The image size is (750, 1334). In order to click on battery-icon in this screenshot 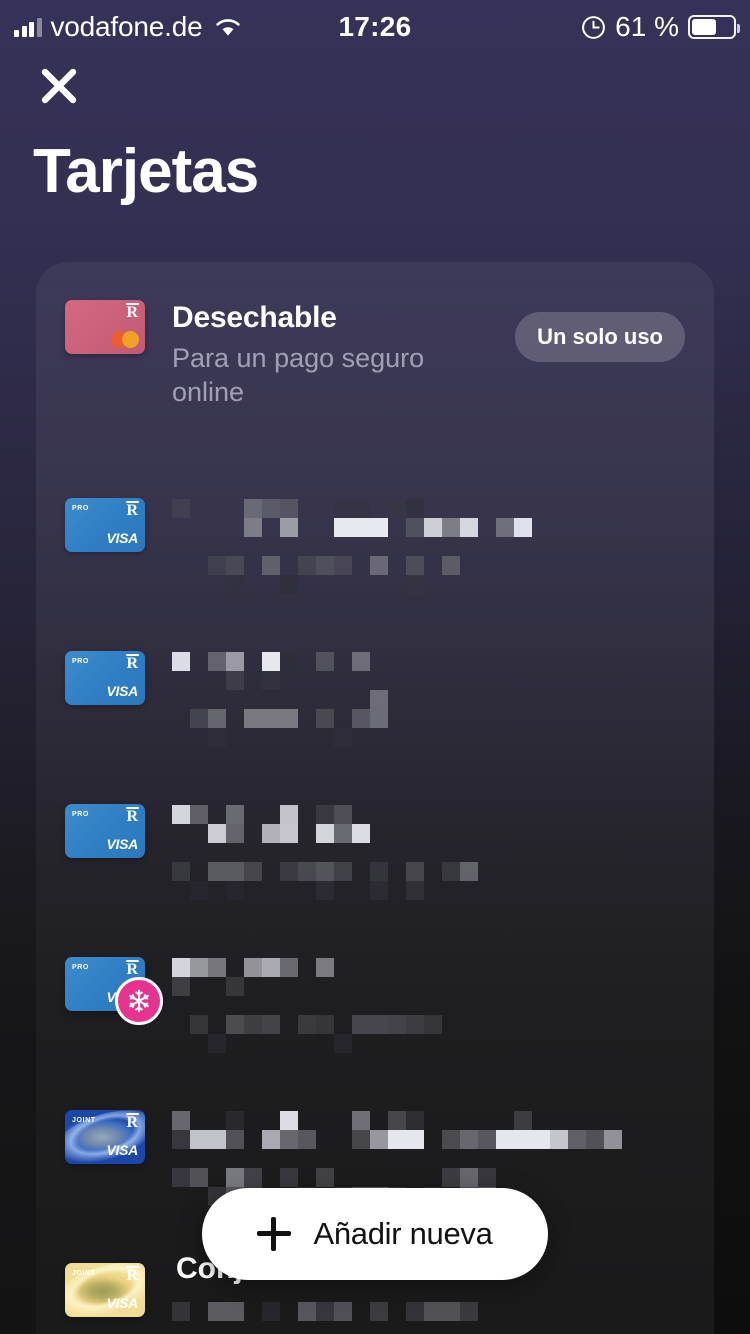, I will do `click(714, 27)`.